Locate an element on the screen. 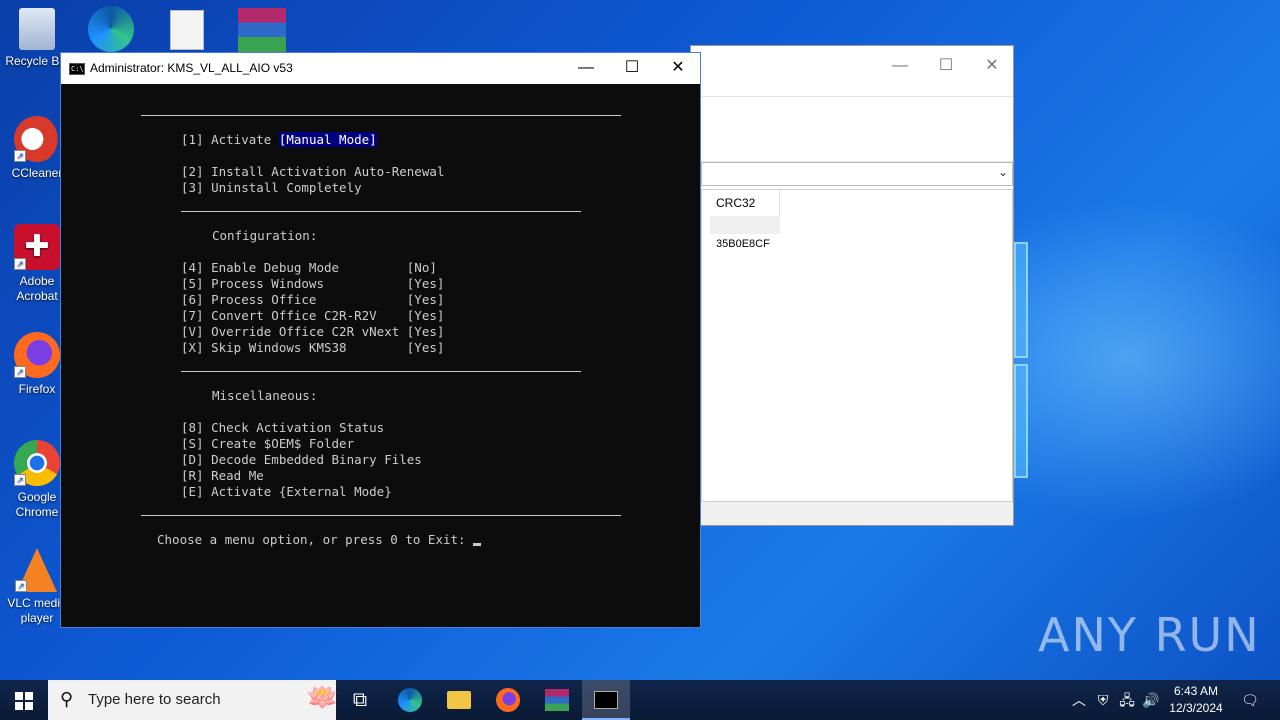  bg-window-dropdown: ⌄ is located at coordinates (857, 174).